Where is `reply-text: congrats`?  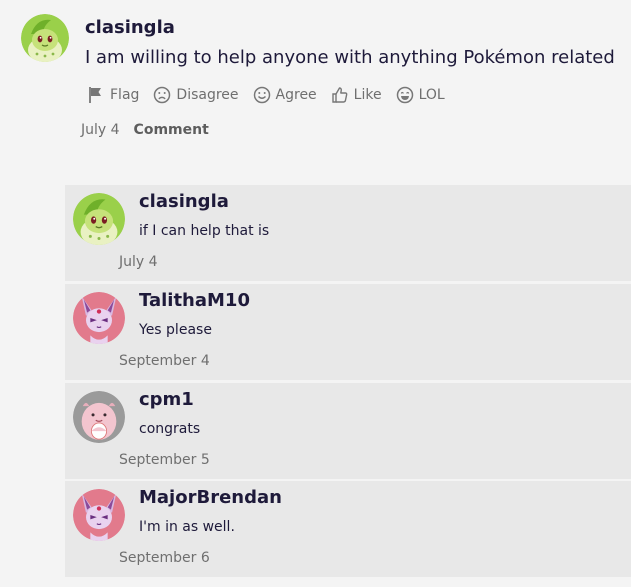 reply-text: congrats is located at coordinates (170, 429).